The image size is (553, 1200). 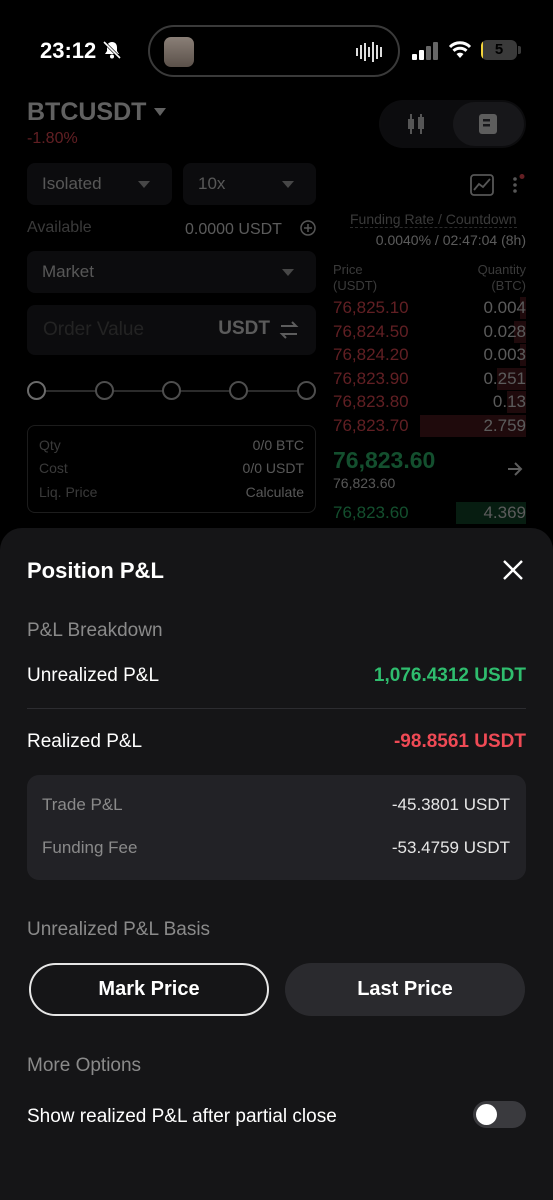 I want to click on toggle-thumb, so click(x=486, y=1114).